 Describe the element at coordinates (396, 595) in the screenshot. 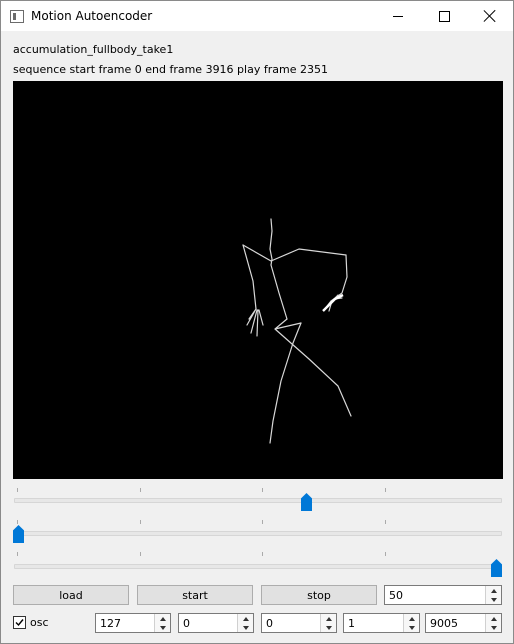

I see `spinbox-value: 50` at that location.